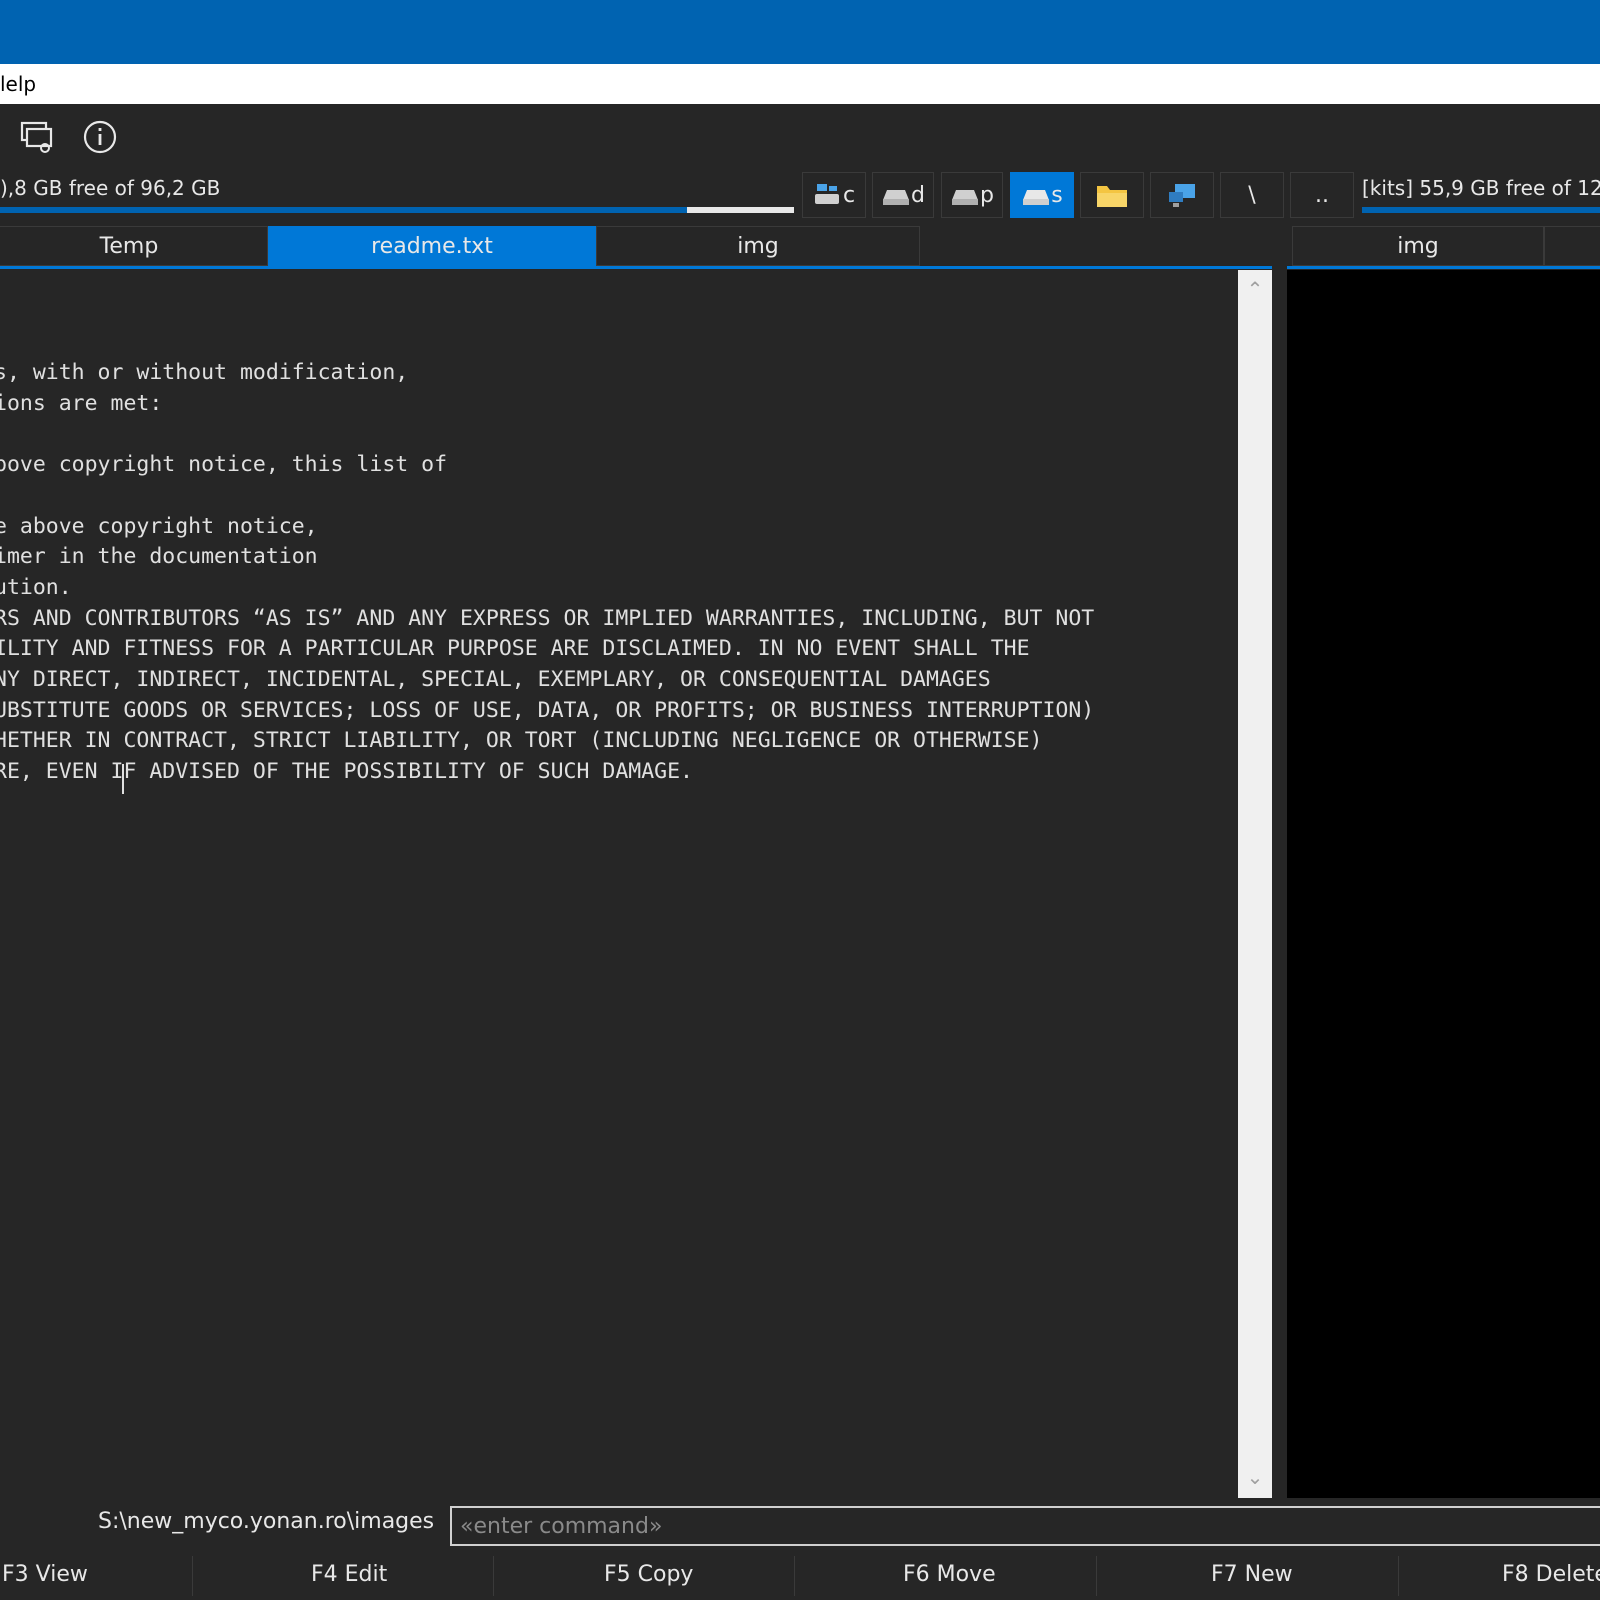 The width and height of the screenshot is (1600, 1600). What do you see at coordinates (1025, 1526) in the screenshot?
I see `command-input` at bounding box center [1025, 1526].